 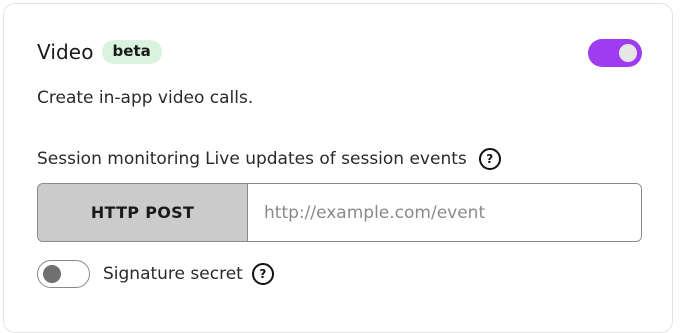 I want to click on video-enabled-toggle, so click(x=615, y=53).